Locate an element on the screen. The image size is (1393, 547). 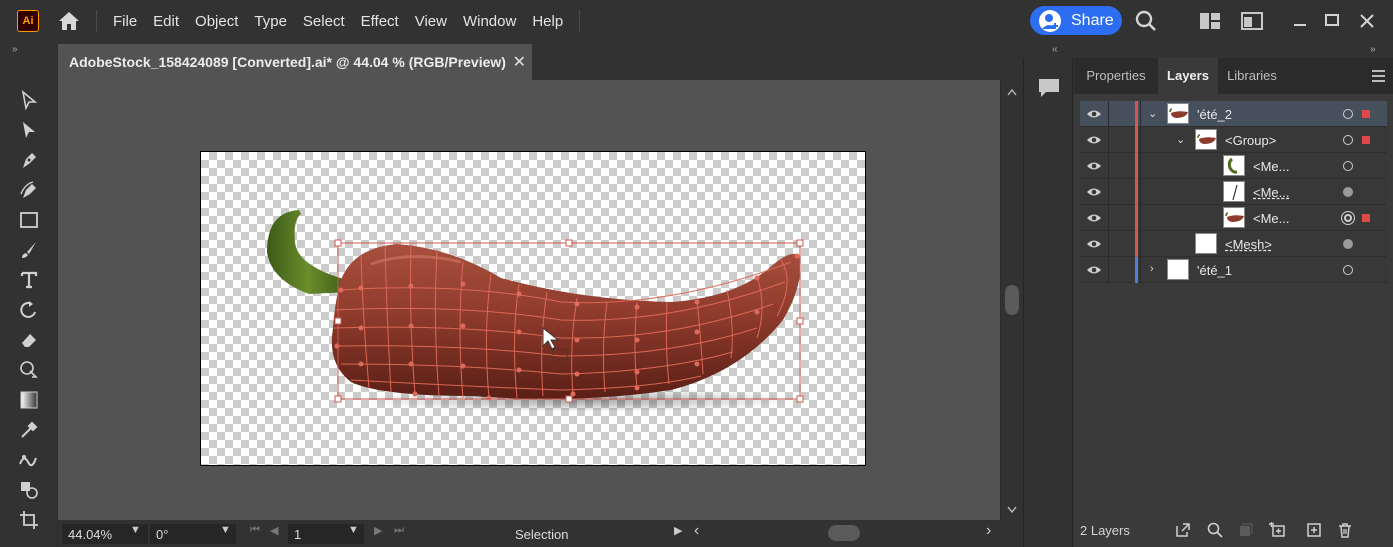
menu-object: Object is located at coordinates (216, 21).